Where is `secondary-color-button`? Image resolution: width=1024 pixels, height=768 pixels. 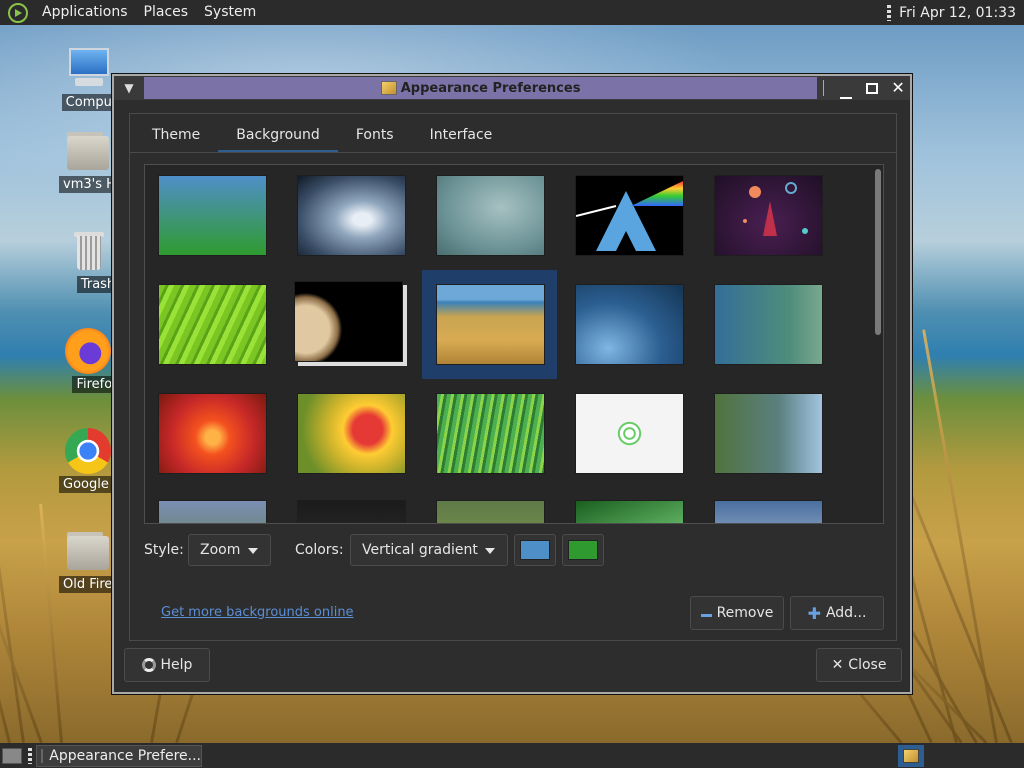 secondary-color-button is located at coordinates (583, 550).